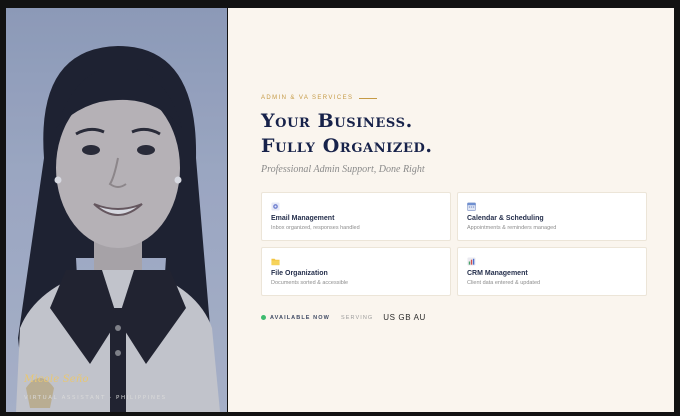 This screenshot has width=680, height=416. Describe the element at coordinates (303, 218) in the screenshot. I see `service-title: Email Management` at that location.